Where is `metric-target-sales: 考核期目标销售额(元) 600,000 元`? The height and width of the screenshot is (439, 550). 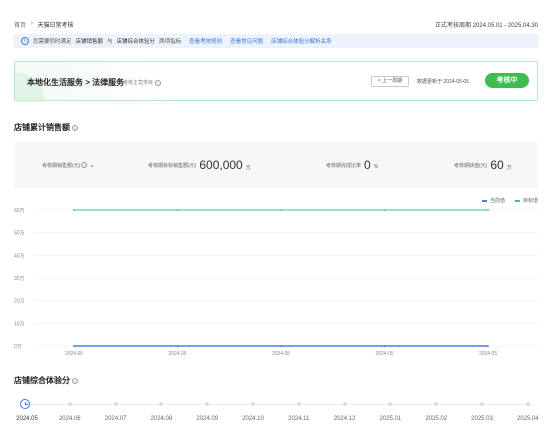
metric-target-sales: 考核期目标销售额(元) 600,000 元 is located at coordinates (199, 165).